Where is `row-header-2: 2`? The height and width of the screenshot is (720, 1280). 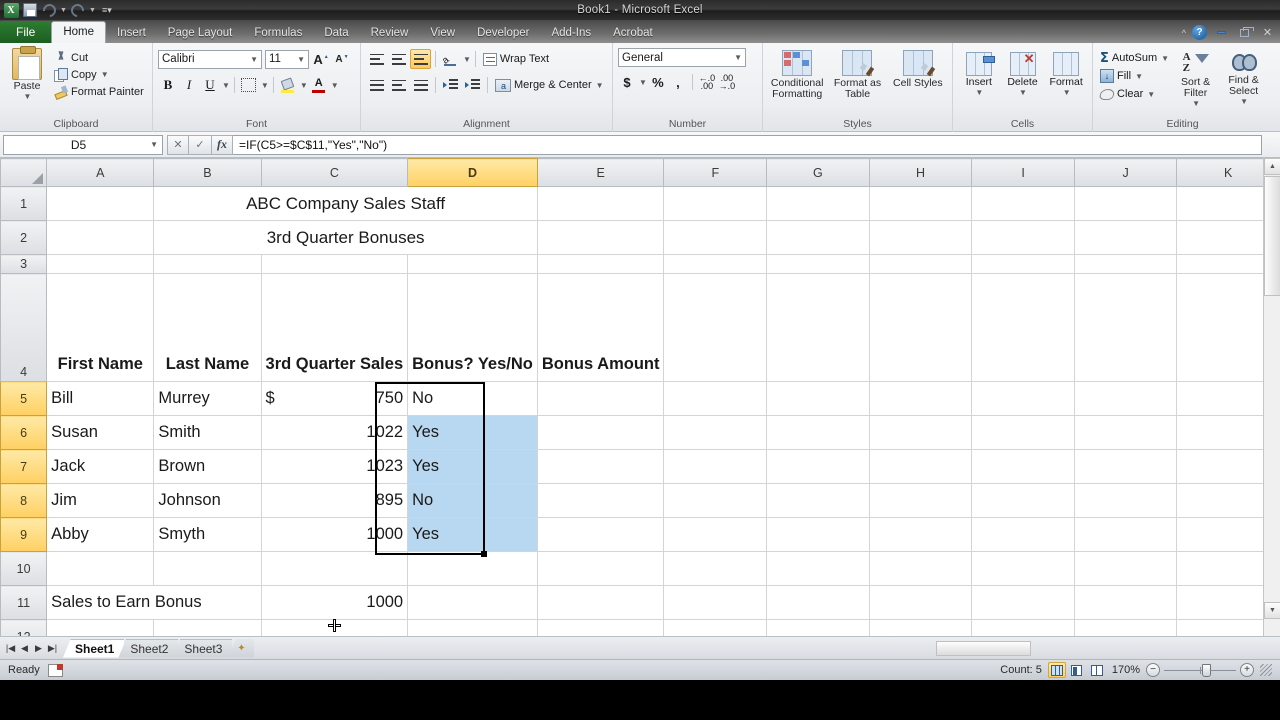
row-header-2: 2 is located at coordinates (24, 237).